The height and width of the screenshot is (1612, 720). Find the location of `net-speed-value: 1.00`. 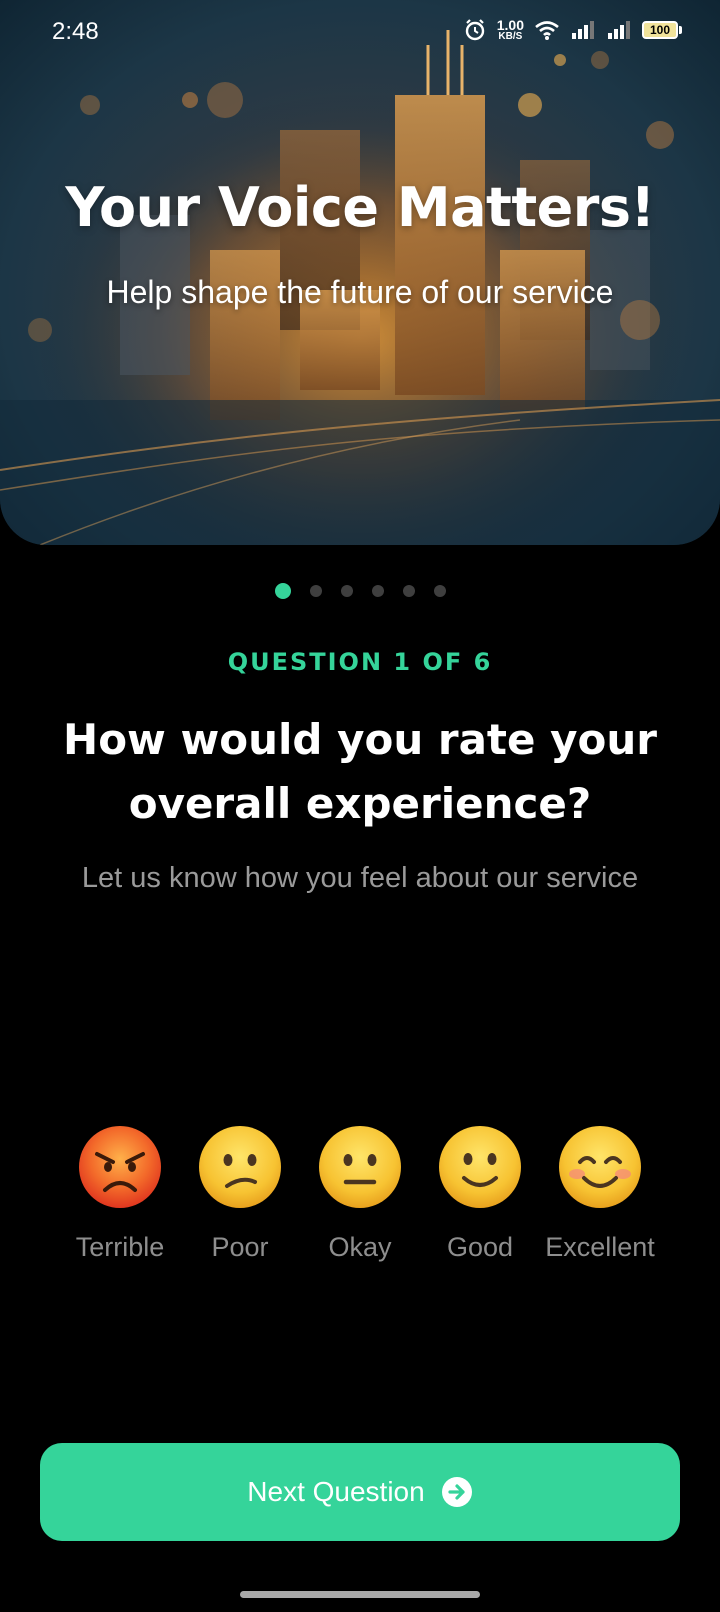

net-speed-value: 1.00 is located at coordinates (510, 25).